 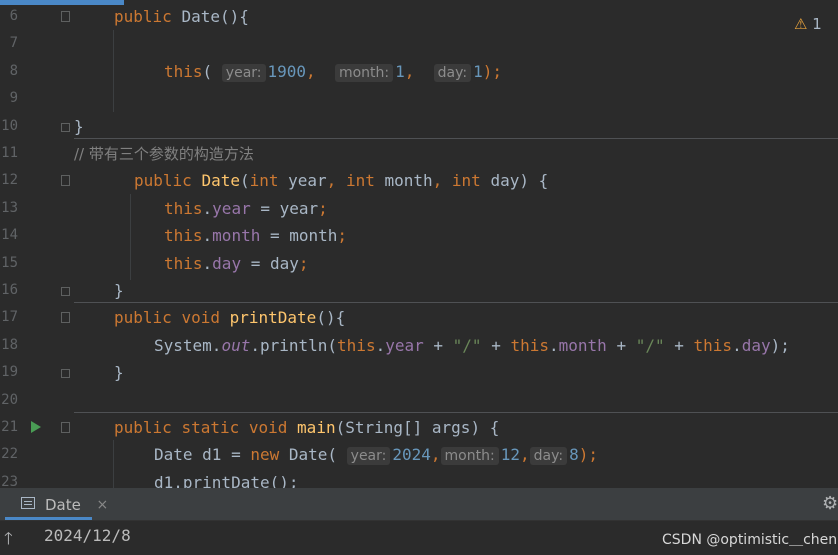 I want to click on line-number: 11, so click(x=9, y=153).